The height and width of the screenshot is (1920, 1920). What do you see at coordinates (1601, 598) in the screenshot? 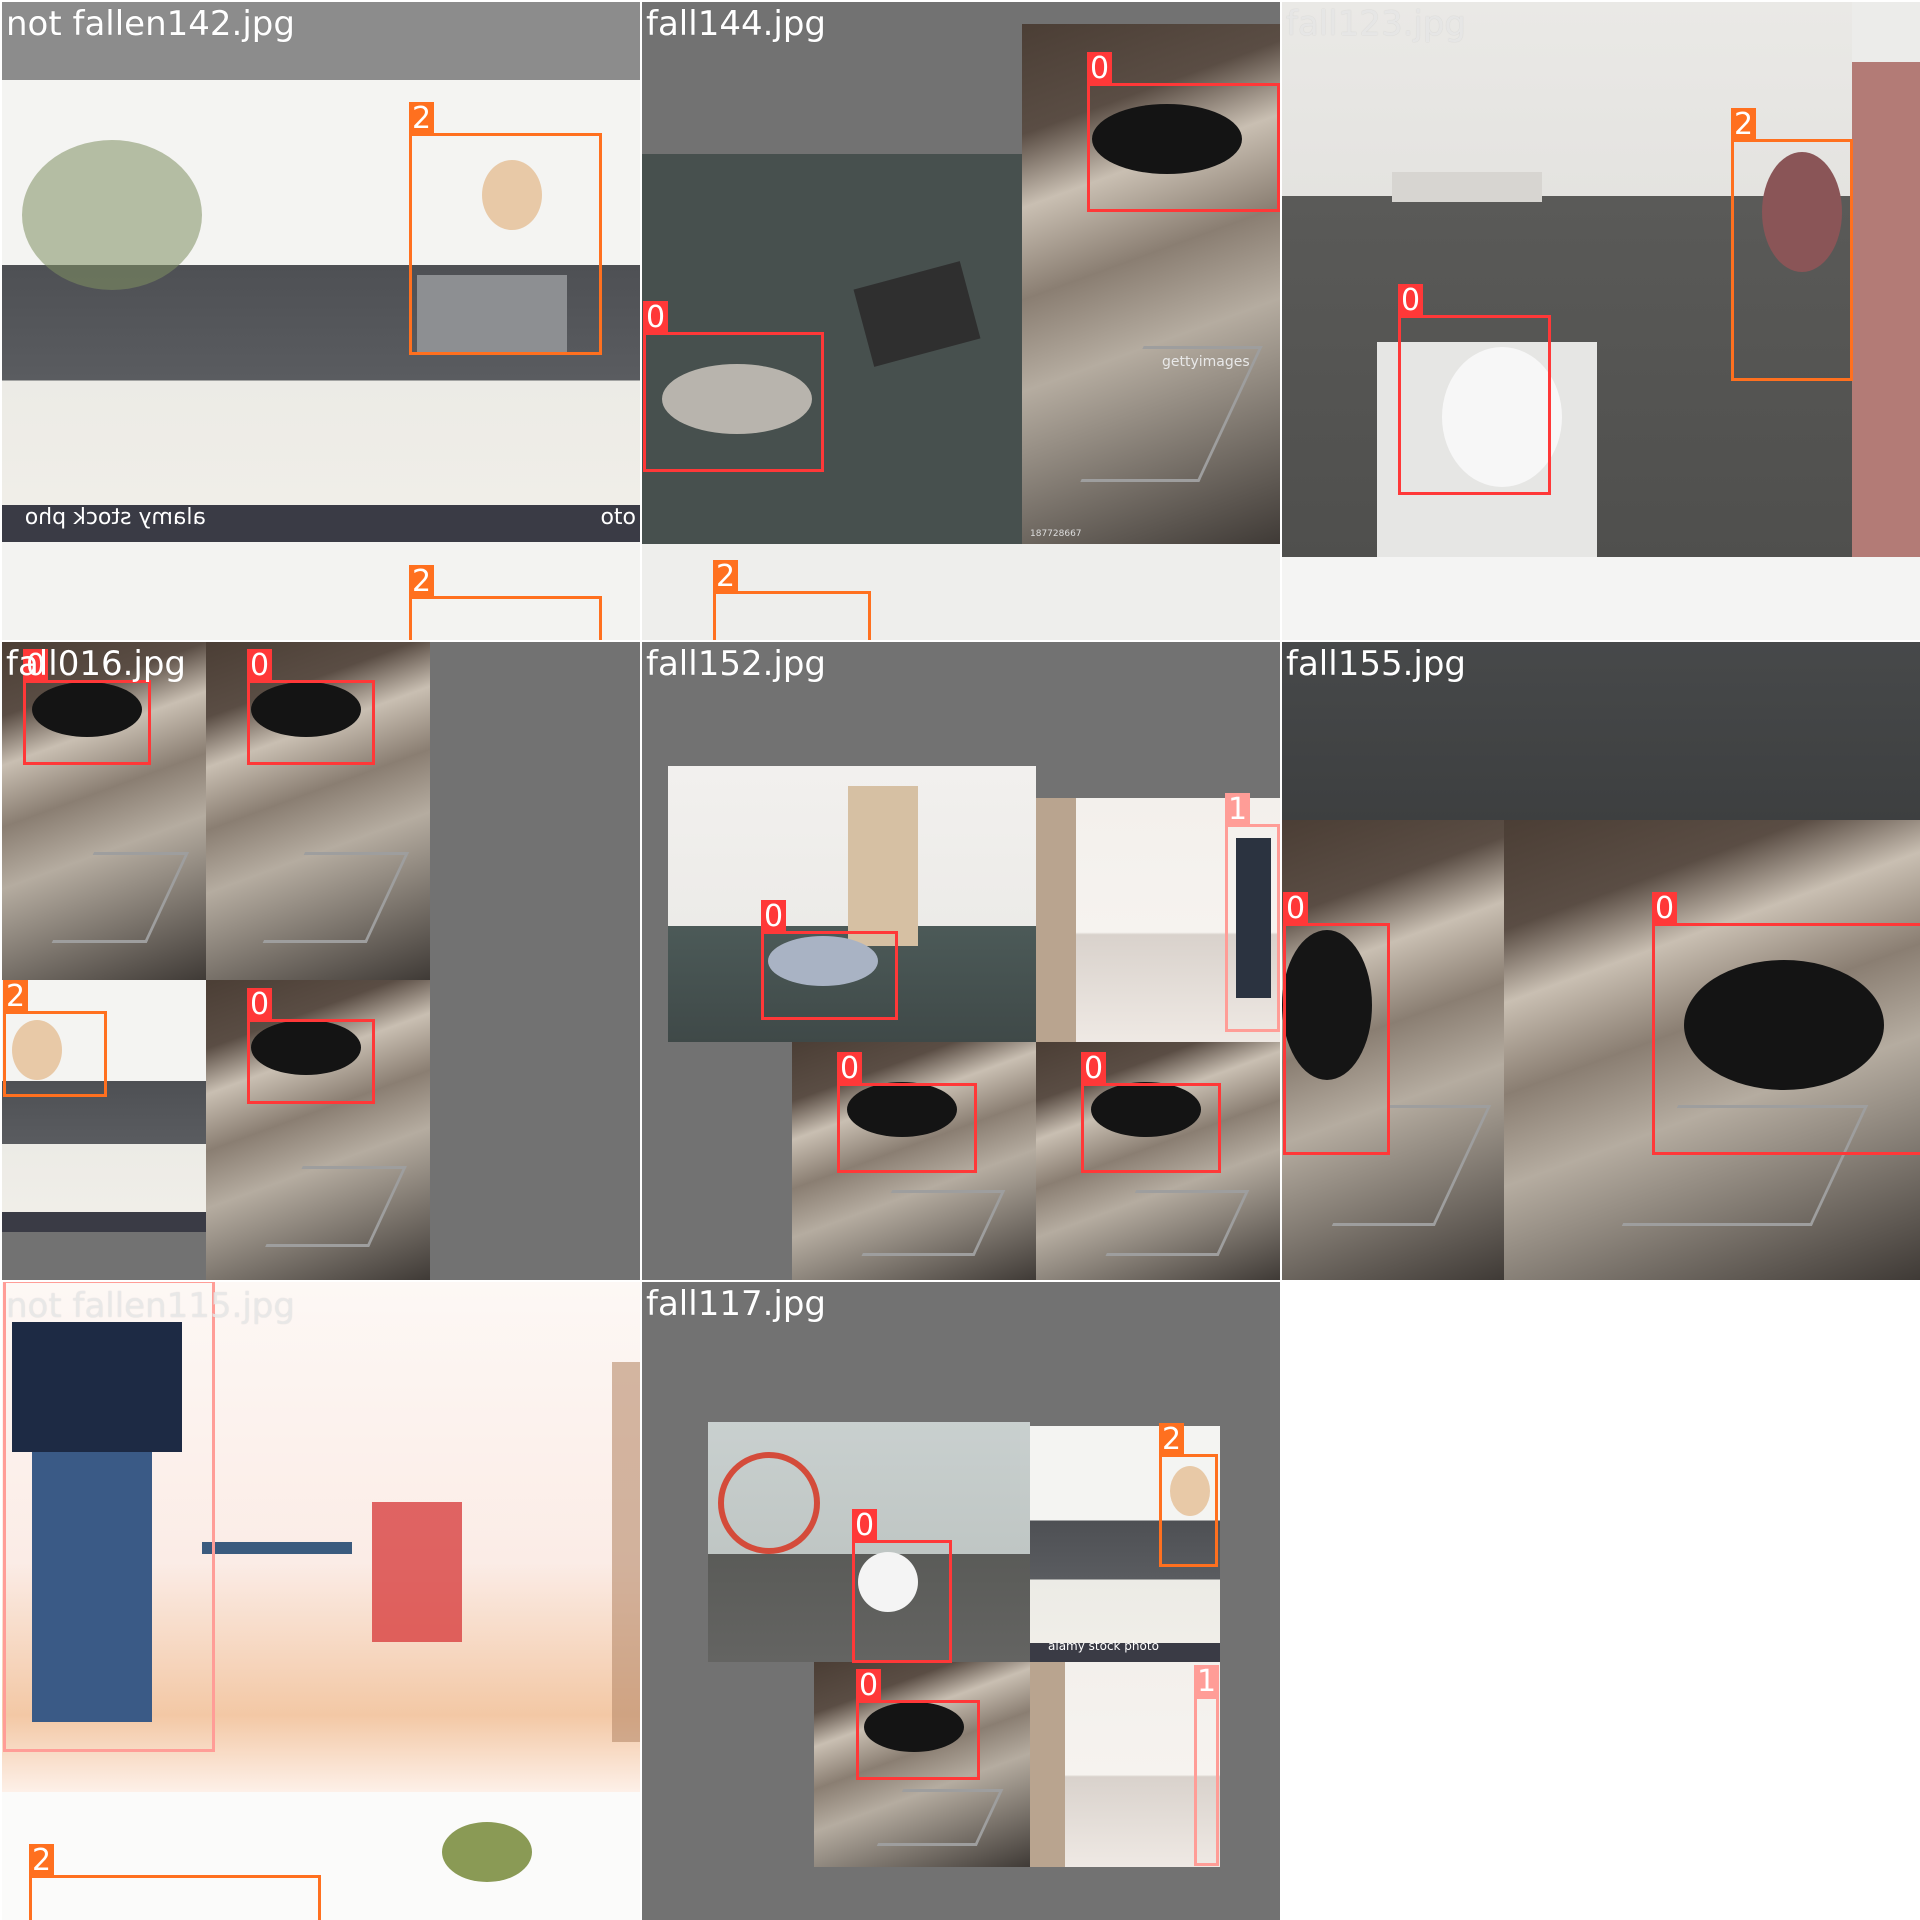
I see `photo-strip-bottom` at bounding box center [1601, 598].